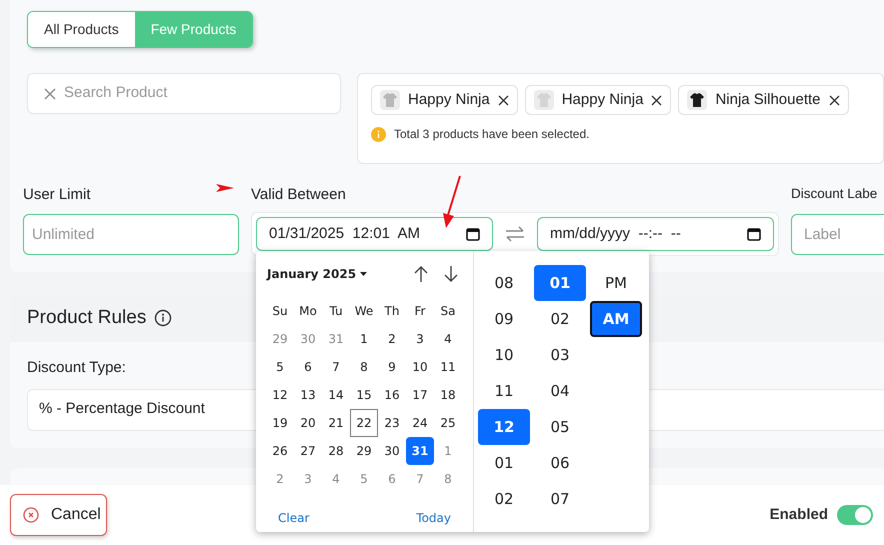 The width and height of the screenshot is (884, 545). What do you see at coordinates (799, 514) in the screenshot?
I see `toggle-label: Enabled` at bounding box center [799, 514].